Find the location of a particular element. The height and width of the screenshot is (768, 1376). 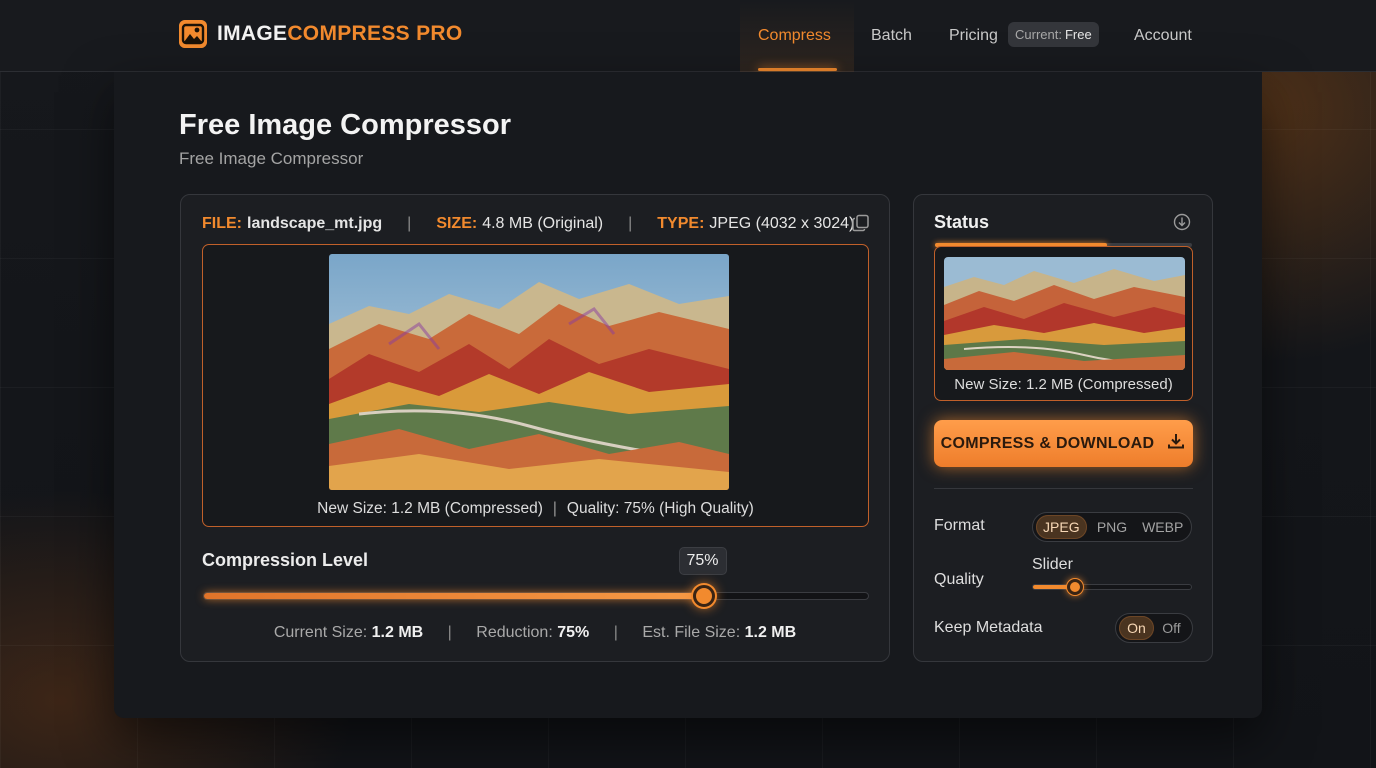

compress-download-label: COMPRESS & DOWNLOAD is located at coordinates (1047, 443).